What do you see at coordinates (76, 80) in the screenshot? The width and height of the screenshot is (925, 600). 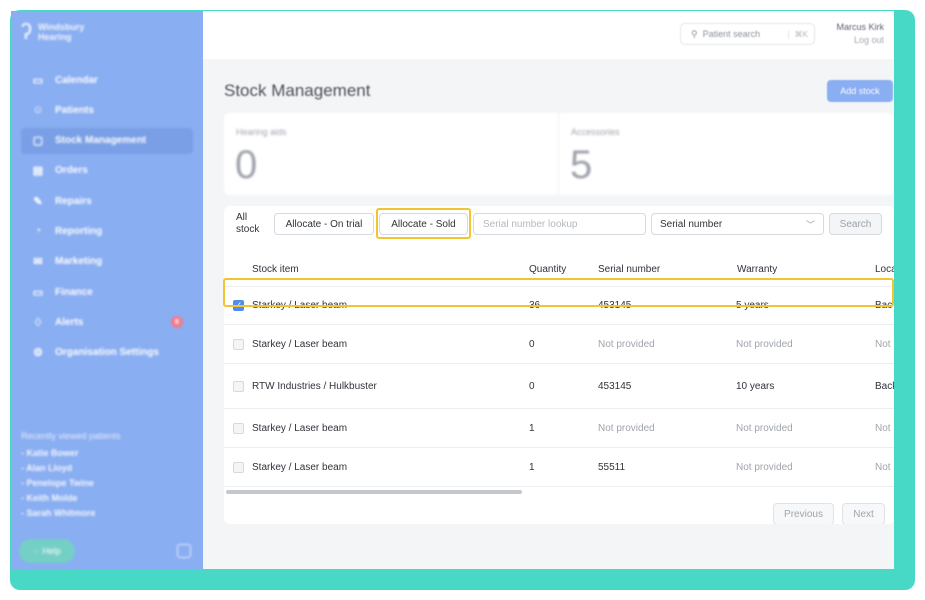 I see `sidebar-item-label: Calendar` at bounding box center [76, 80].